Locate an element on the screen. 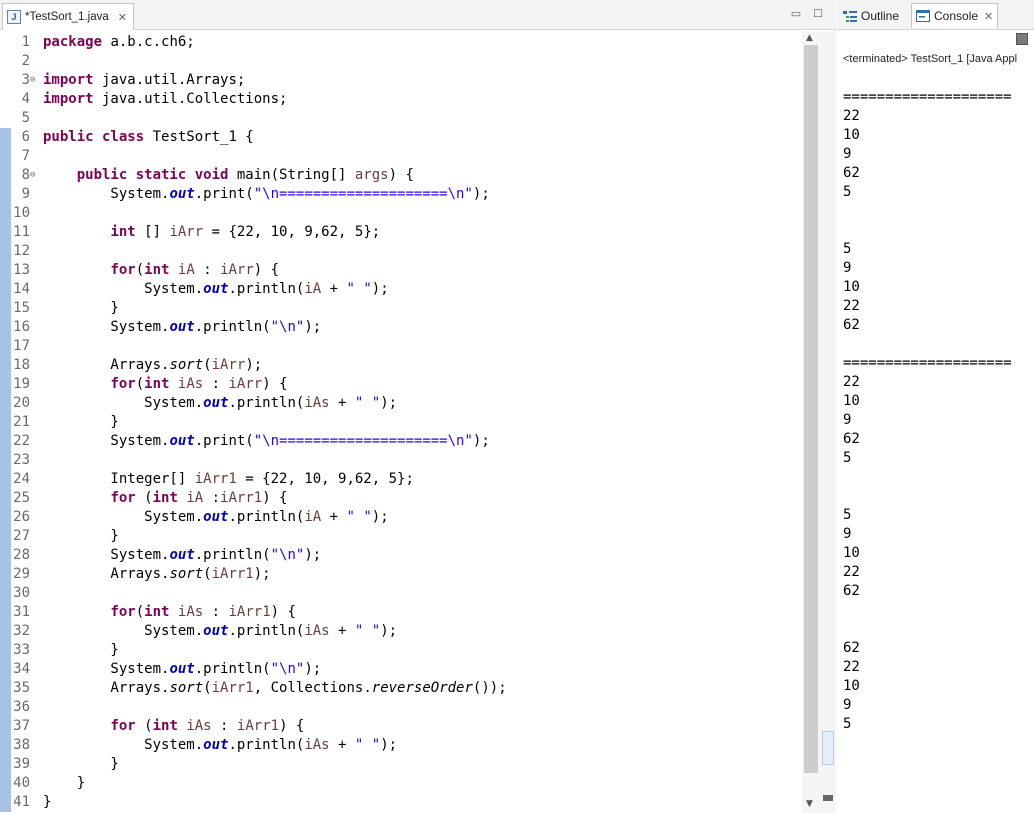 The width and height of the screenshot is (1034, 813). code-token: .println( is located at coordinates (232, 327).